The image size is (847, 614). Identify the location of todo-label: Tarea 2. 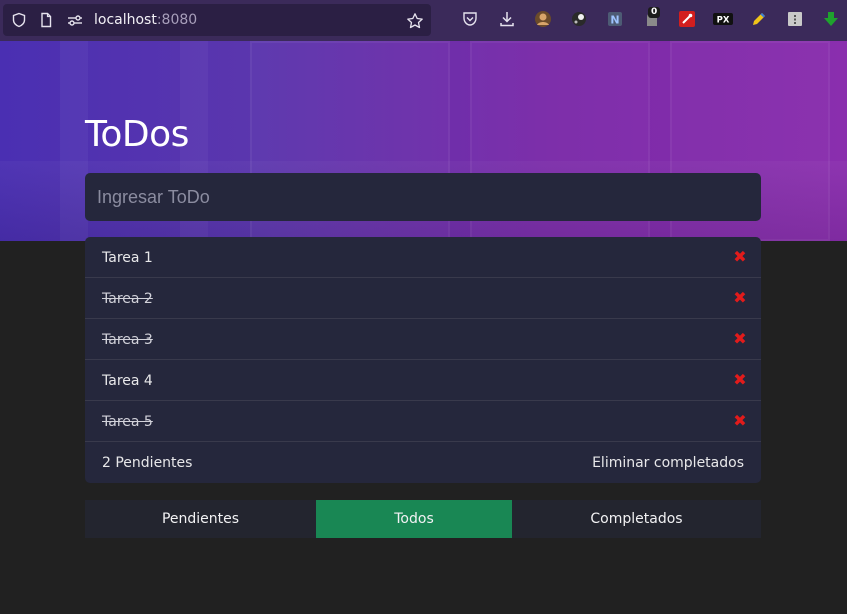
(127, 299).